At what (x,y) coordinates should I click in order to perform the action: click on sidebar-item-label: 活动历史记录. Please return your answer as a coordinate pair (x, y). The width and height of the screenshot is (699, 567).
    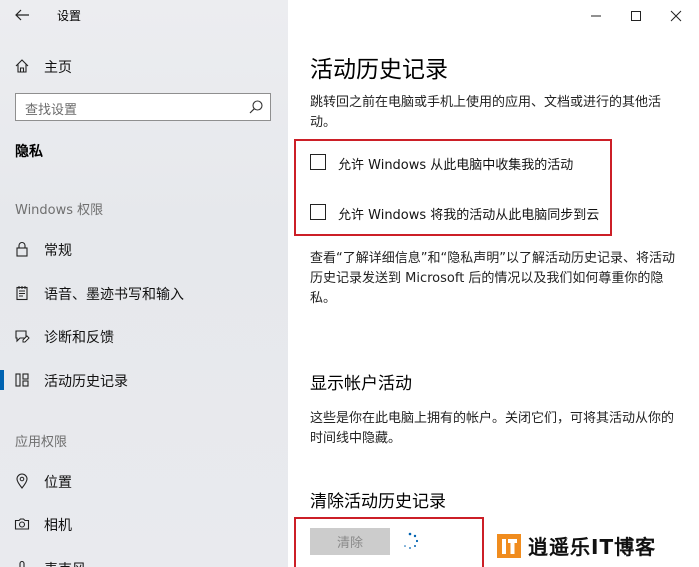
    Looking at the image, I should click on (86, 382).